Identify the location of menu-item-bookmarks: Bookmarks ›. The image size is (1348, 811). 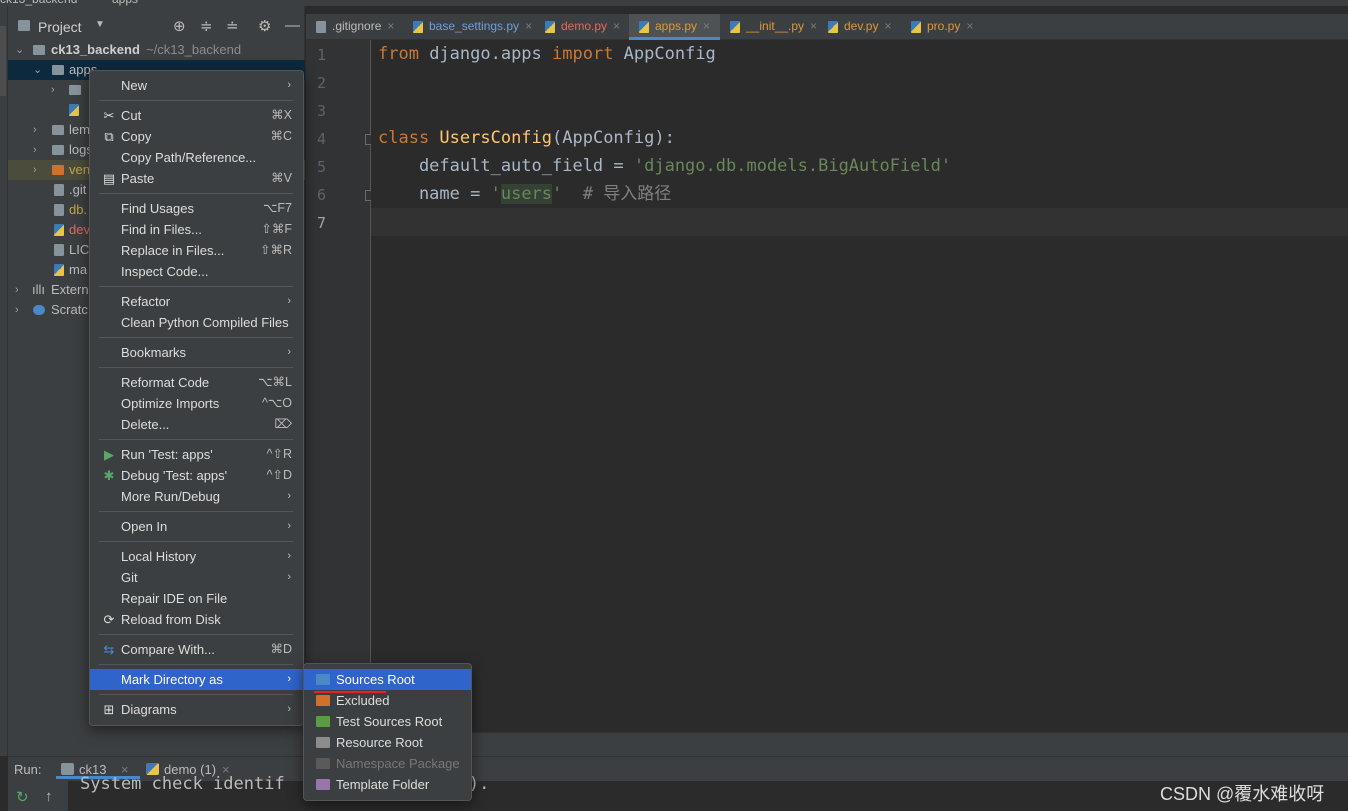
(196, 352).